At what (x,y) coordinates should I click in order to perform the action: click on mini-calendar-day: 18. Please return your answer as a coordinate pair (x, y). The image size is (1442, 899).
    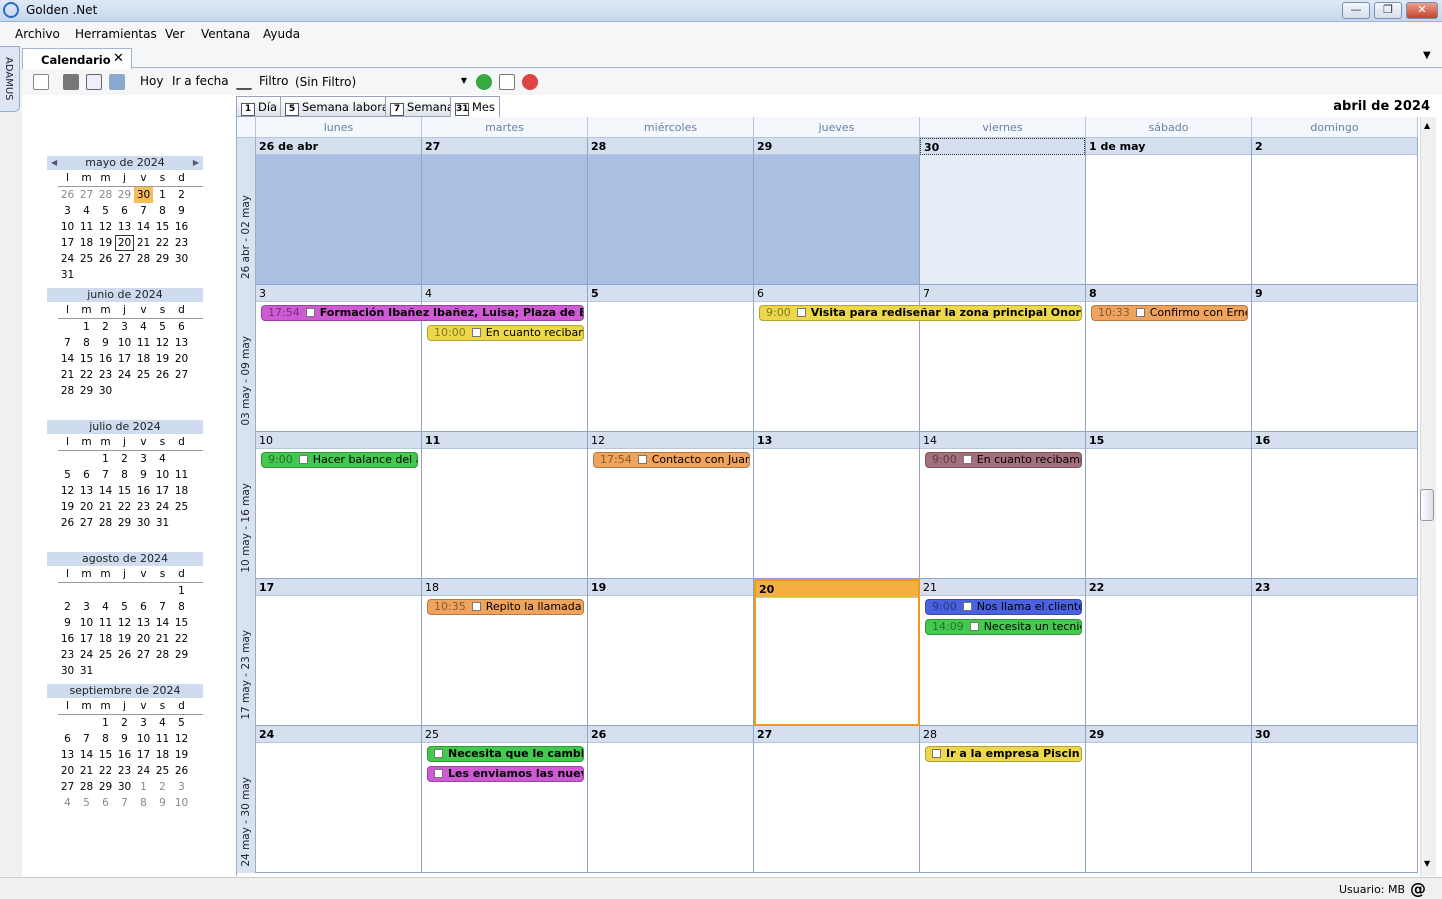
    Looking at the image, I should click on (162, 755).